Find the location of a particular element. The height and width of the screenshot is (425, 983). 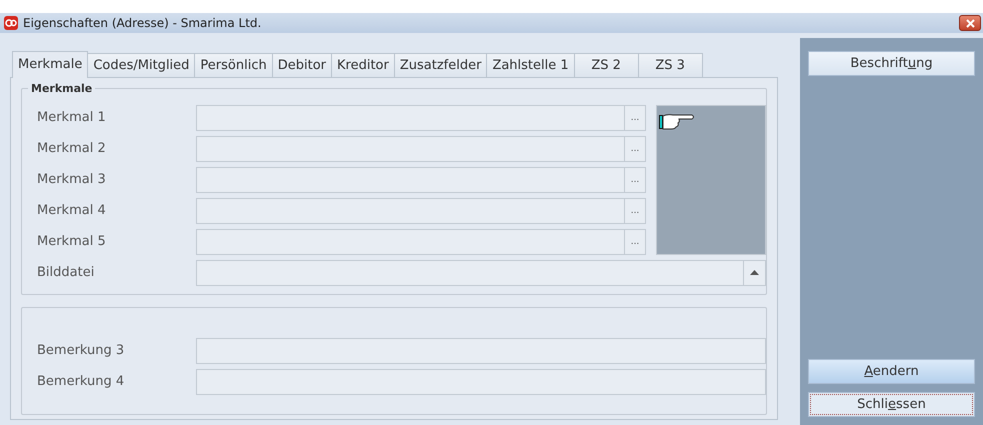

image-file-field is located at coordinates (481, 273).